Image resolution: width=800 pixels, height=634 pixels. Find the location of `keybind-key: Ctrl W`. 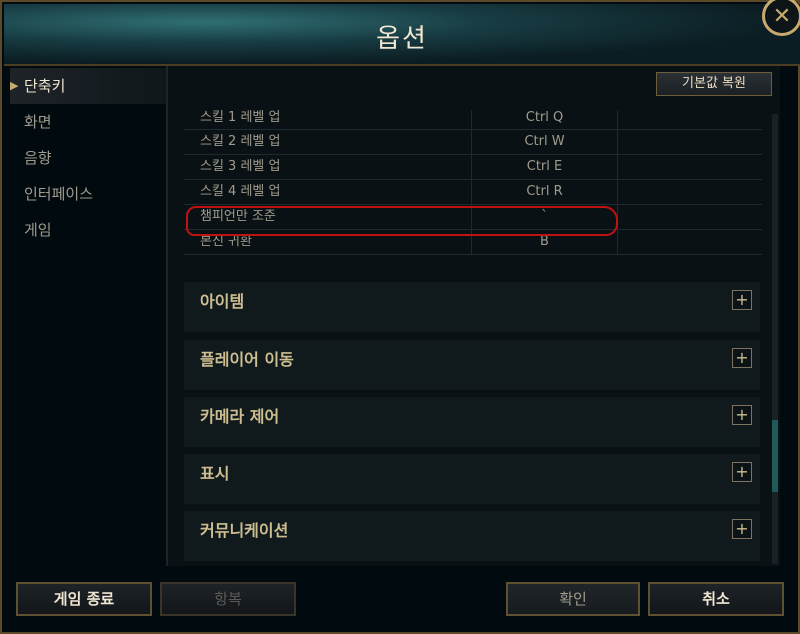

keybind-key: Ctrl W is located at coordinates (545, 142).